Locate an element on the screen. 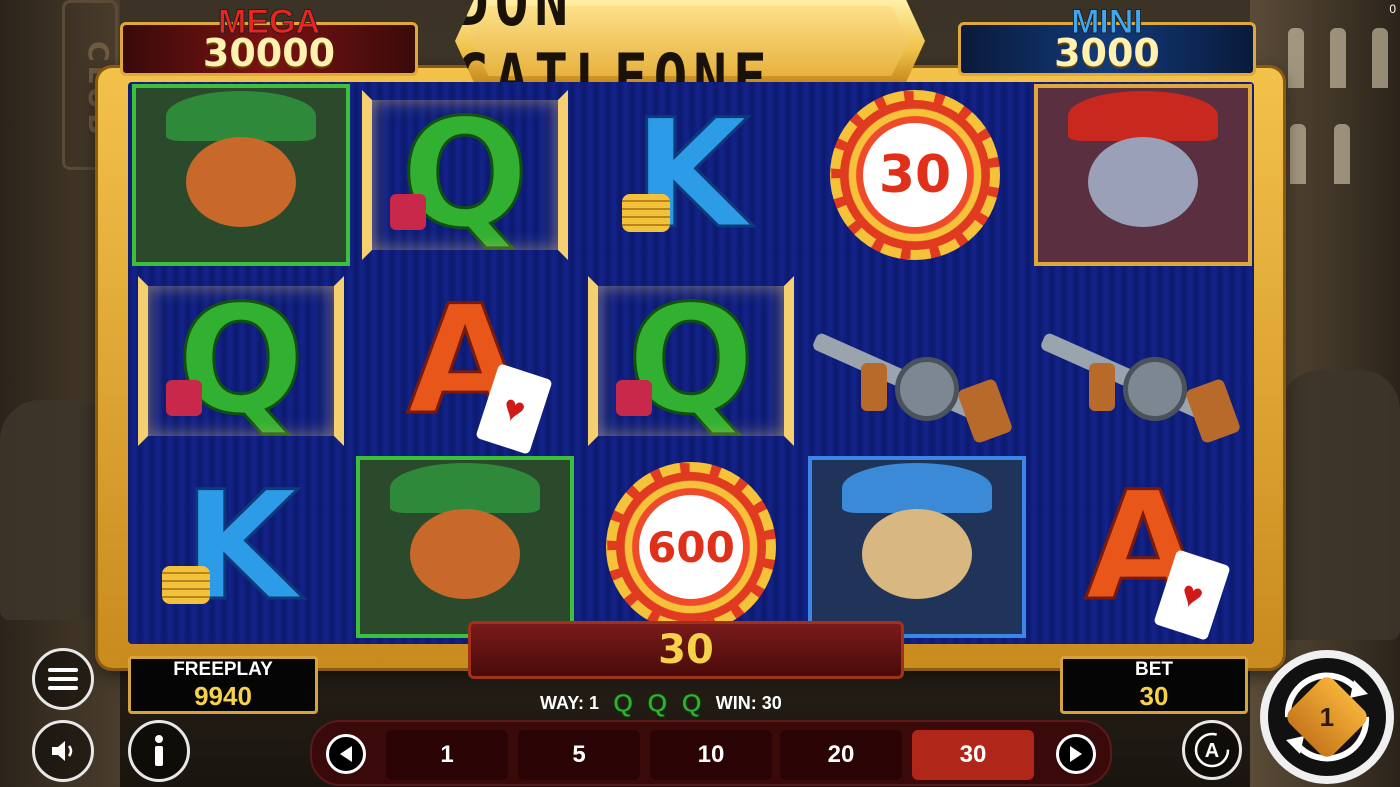 This screenshot has height=787, width=1400. mega-jackpot: MEGA 30000 is located at coordinates (269, 39).